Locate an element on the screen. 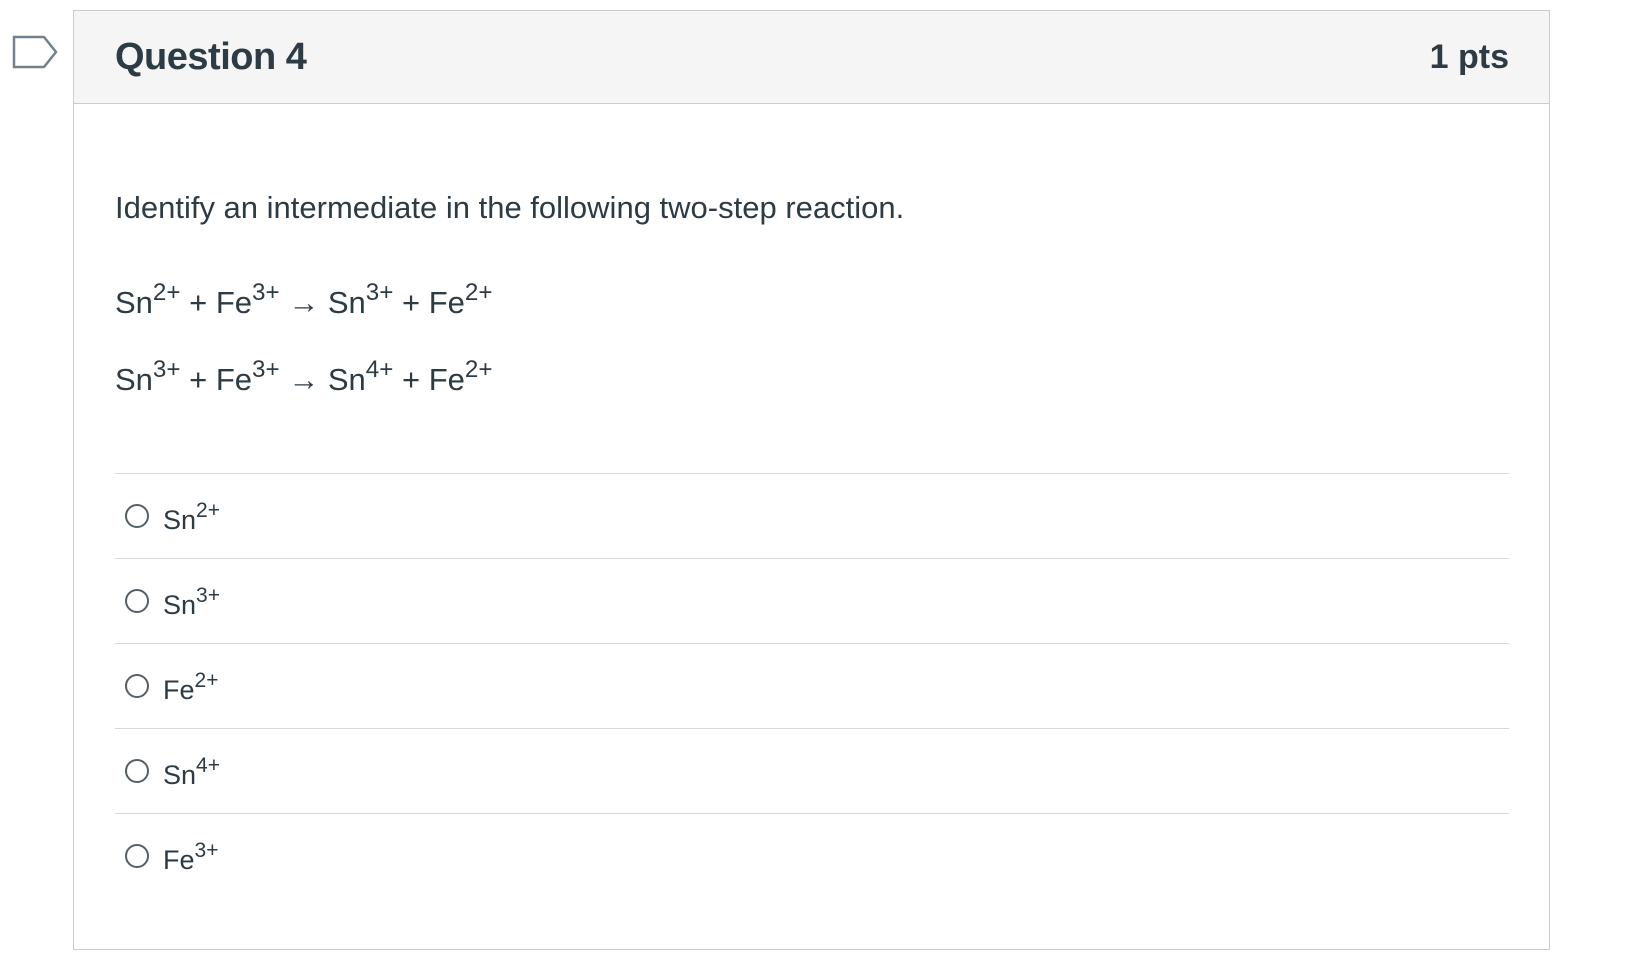 The height and width of the screenshot is (976, 1646). reaction-step-2: Sn3+ + Fe3+ → Sn4+ + Fe2+ is located at coordinates (812, 379).